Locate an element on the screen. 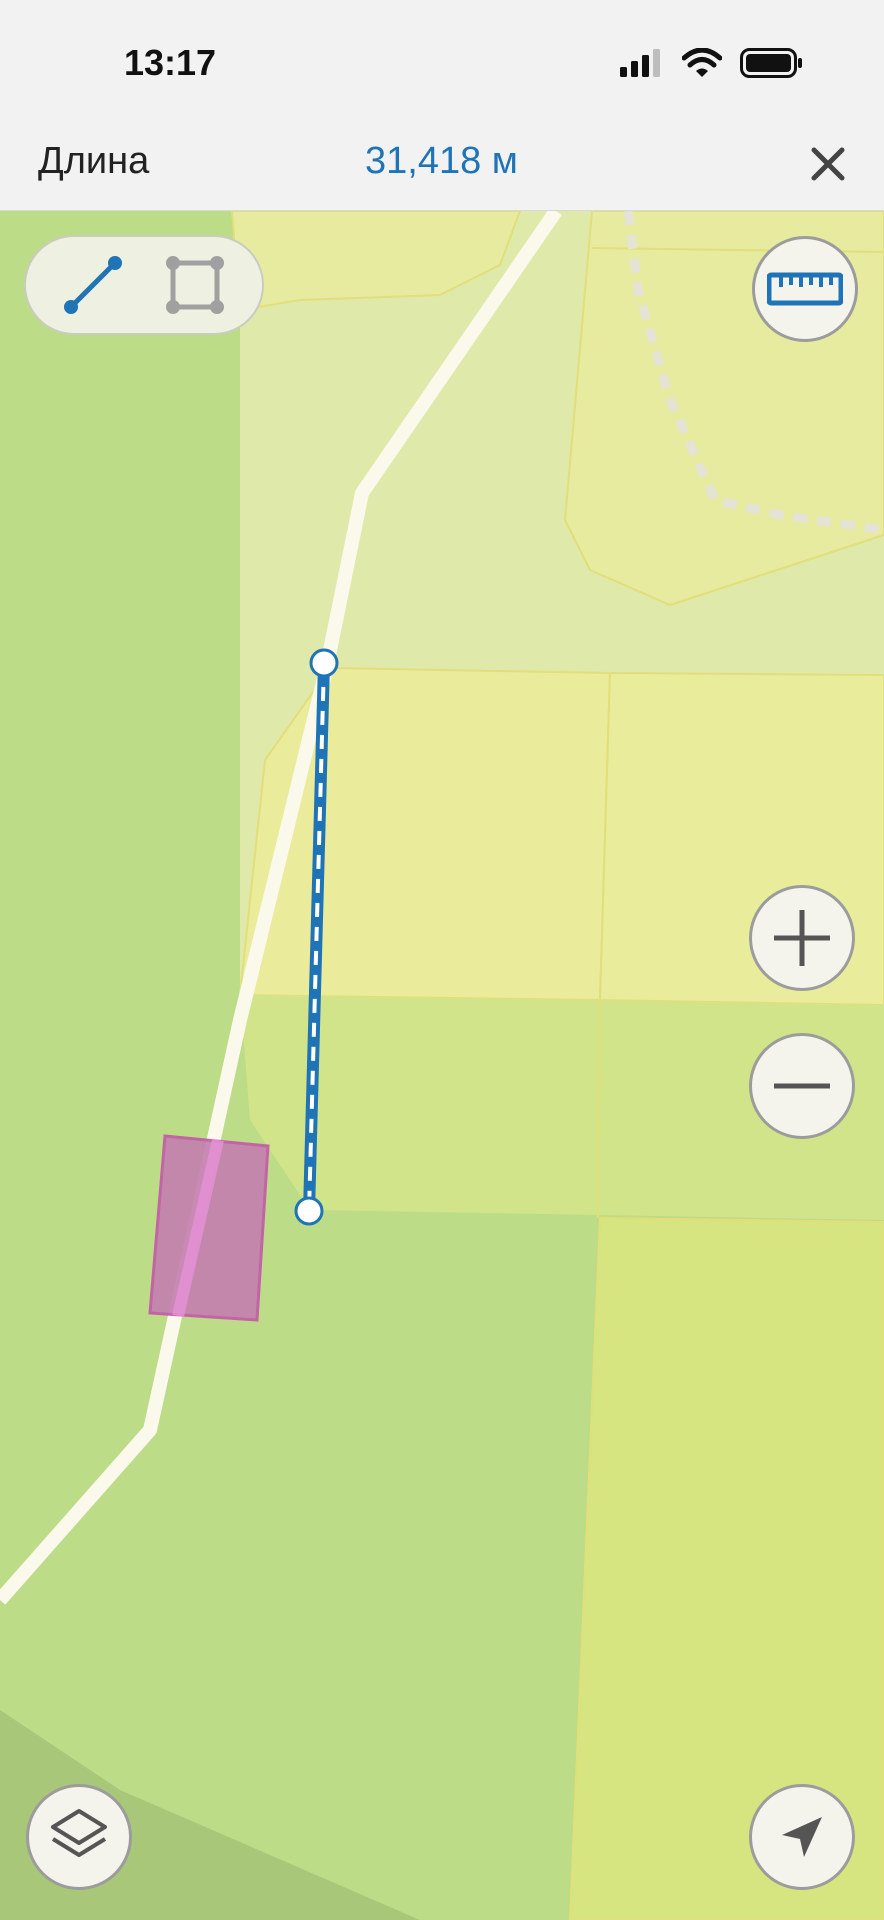 Image resolution: width=884 pixels, height=1920 pixels. area-mode-button is located at coordinates (195, 285).